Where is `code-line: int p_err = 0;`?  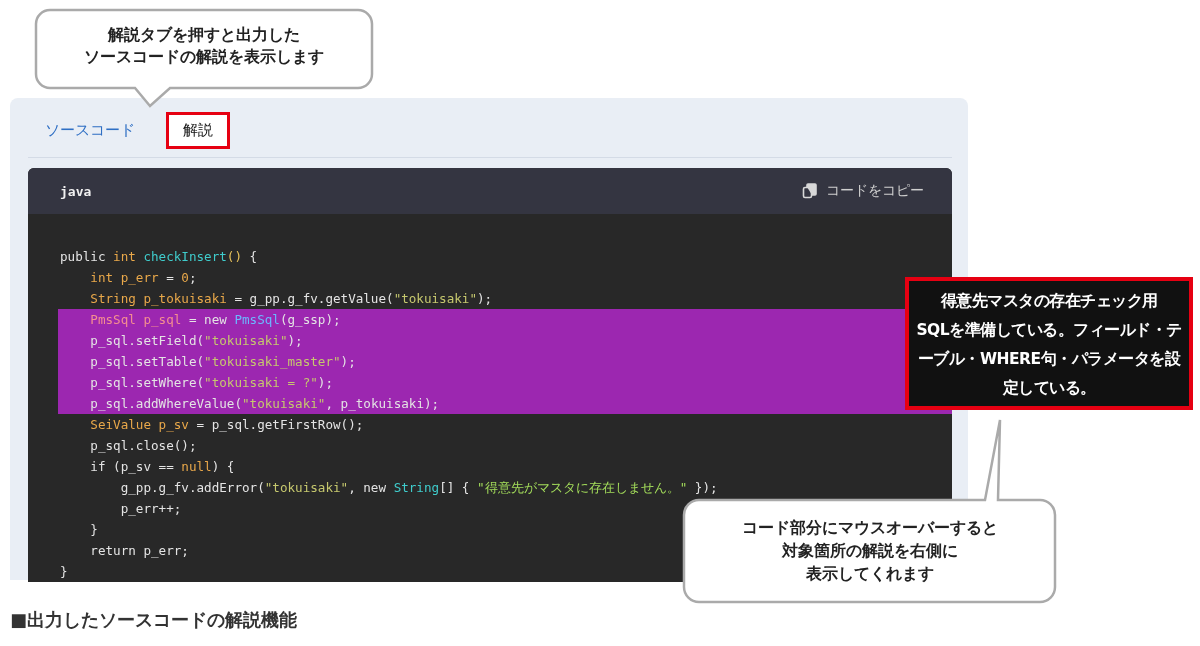
code-line: int p_err = 0; is located at coordinates (143, 278).